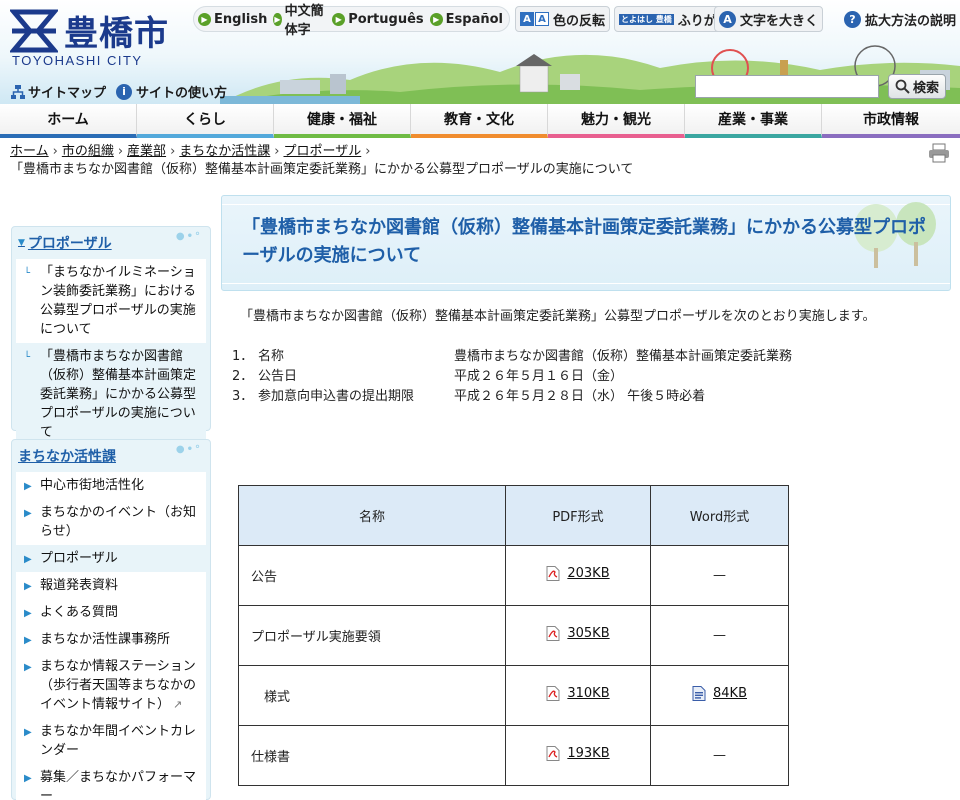  Describe the element at coordinates (372, 575) in the screenshot. I see `file-name-cell: 公告` at that location.